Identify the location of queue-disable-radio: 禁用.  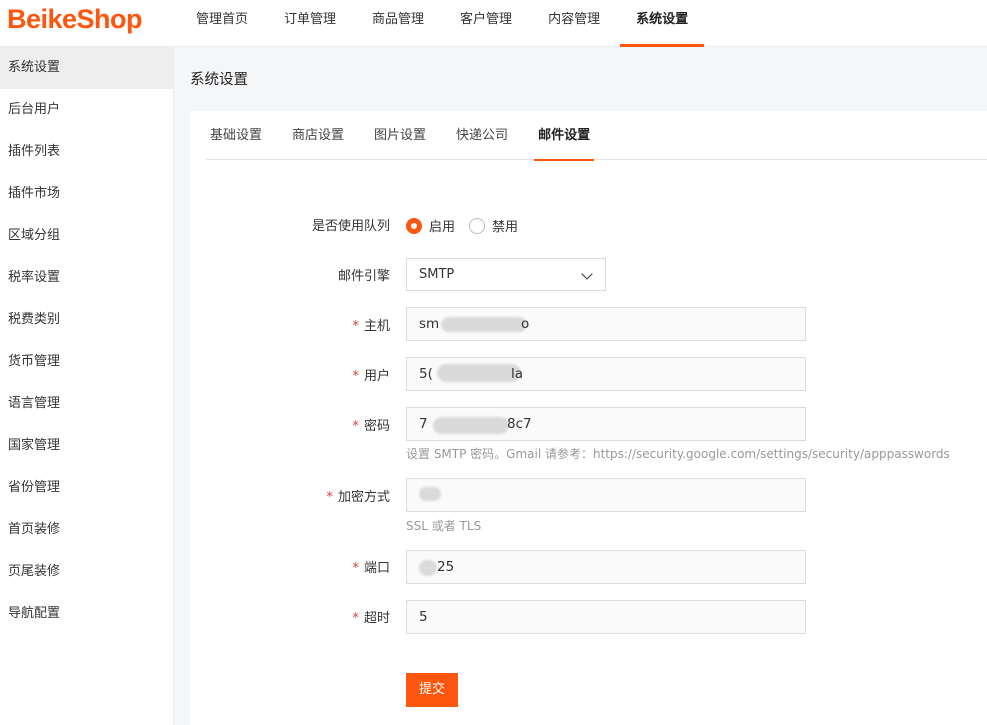
(493, 225).